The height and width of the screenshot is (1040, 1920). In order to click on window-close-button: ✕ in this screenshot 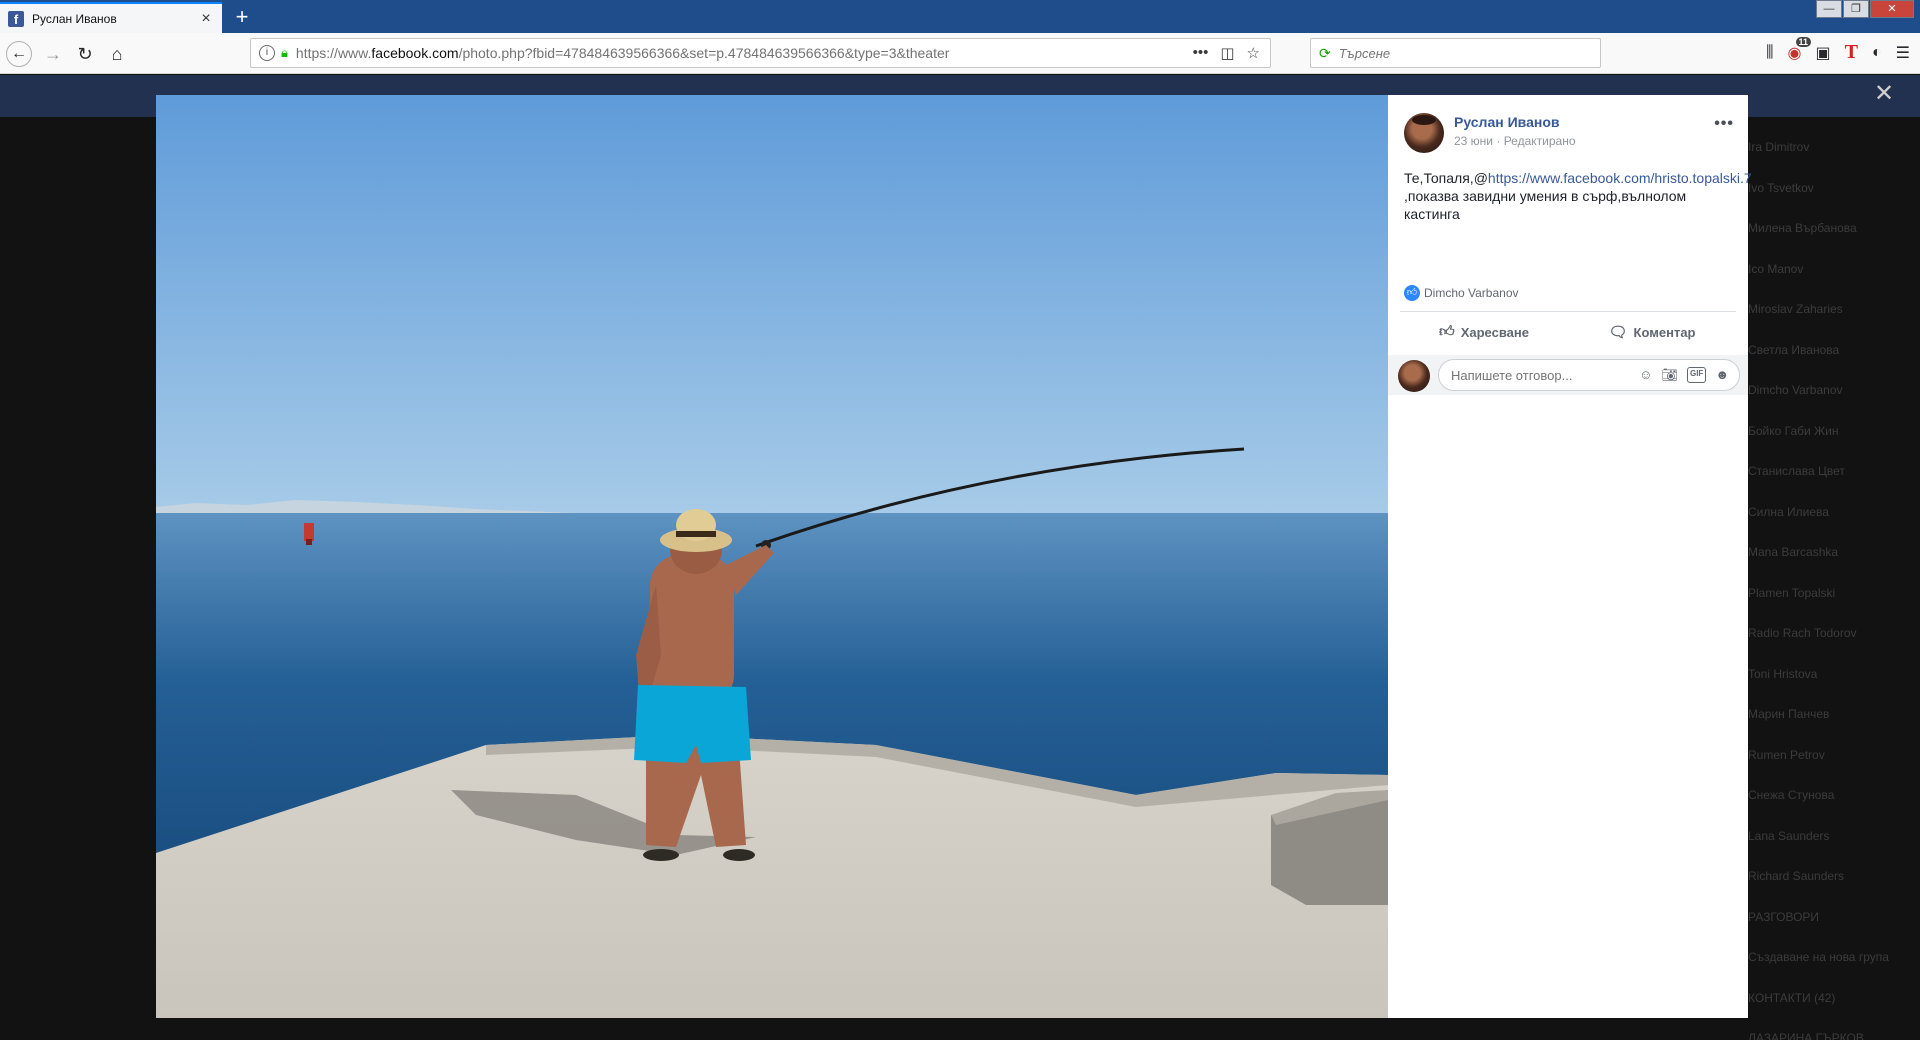, I will do `click(1892, 9)`.